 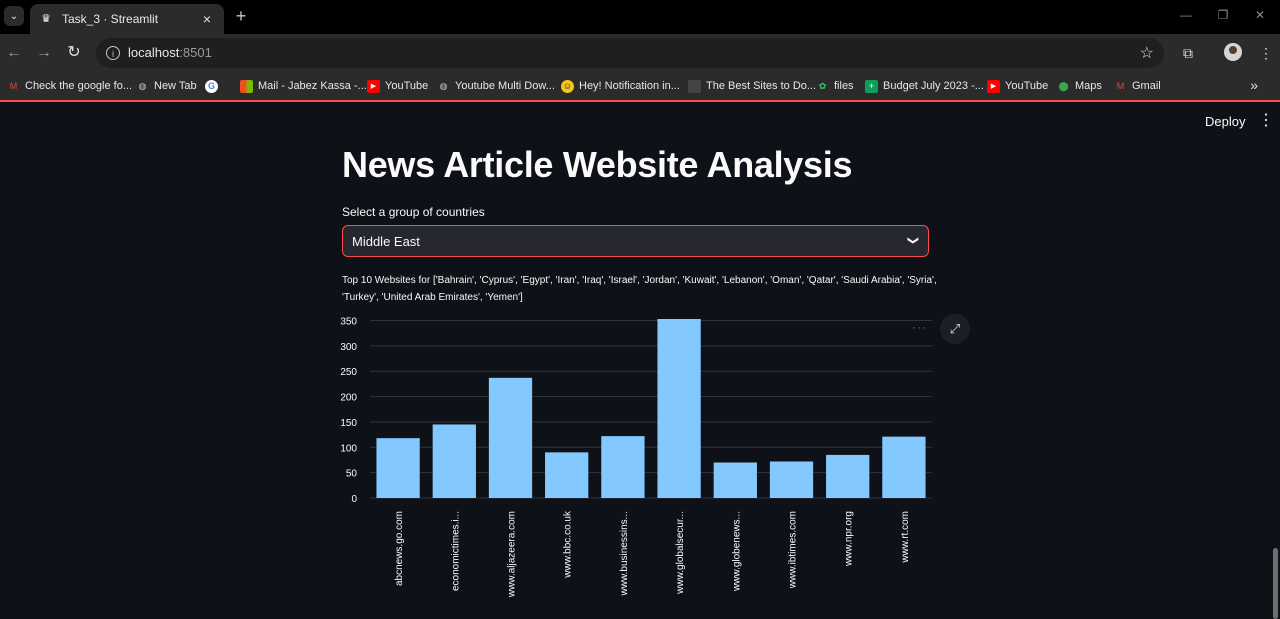 What do you see at coordinates (166, 86) in the screenshot?
I see `bookmark-item: ◍ New Tab` at bounding box center [166, 86].